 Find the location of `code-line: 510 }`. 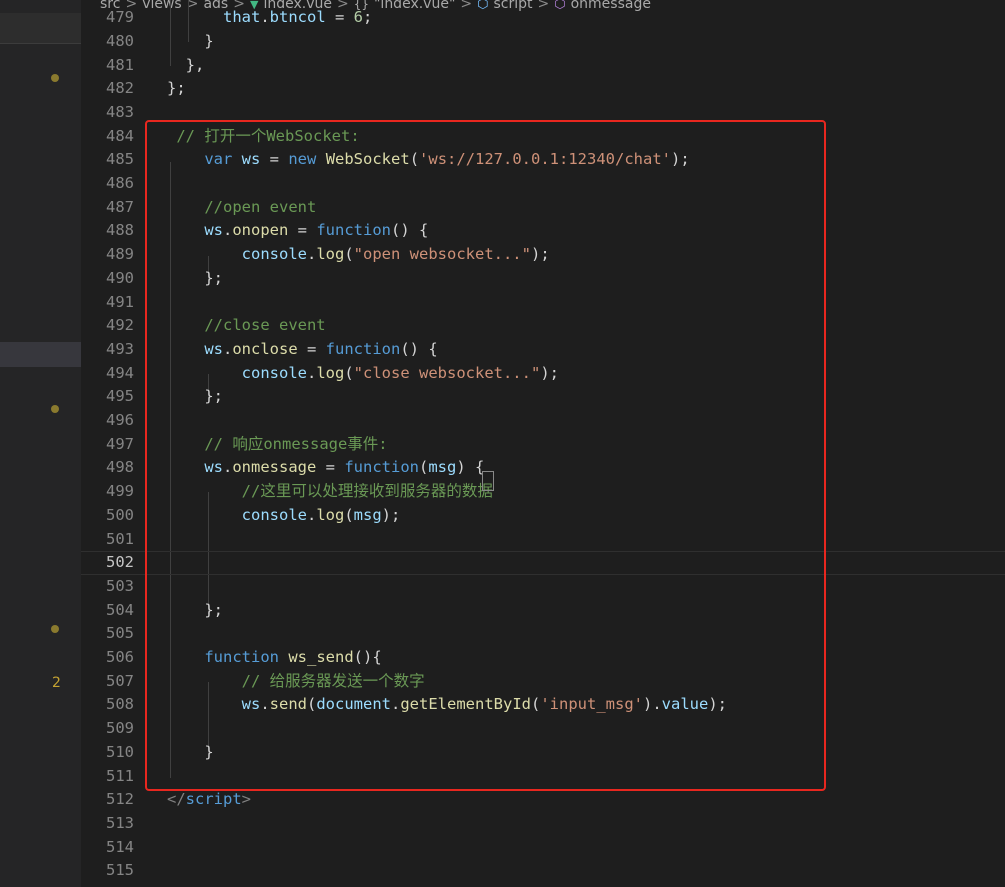

code-line: 510 } is located at coordinates (543, 753).